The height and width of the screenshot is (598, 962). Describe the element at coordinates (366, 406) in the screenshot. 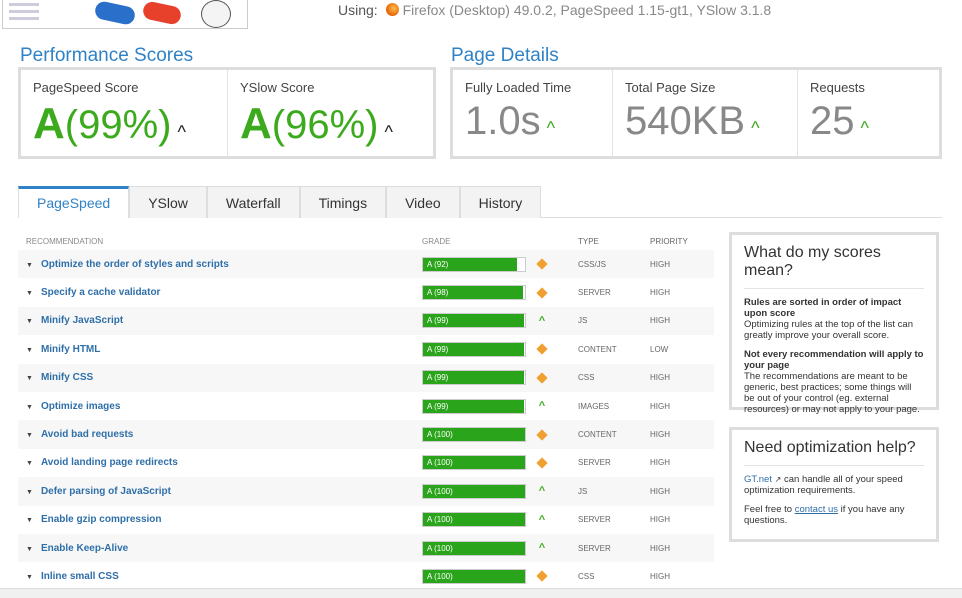

I see `table-row: ▼ Optimize images A (99) ^ IMAGES HIGH` at that location.